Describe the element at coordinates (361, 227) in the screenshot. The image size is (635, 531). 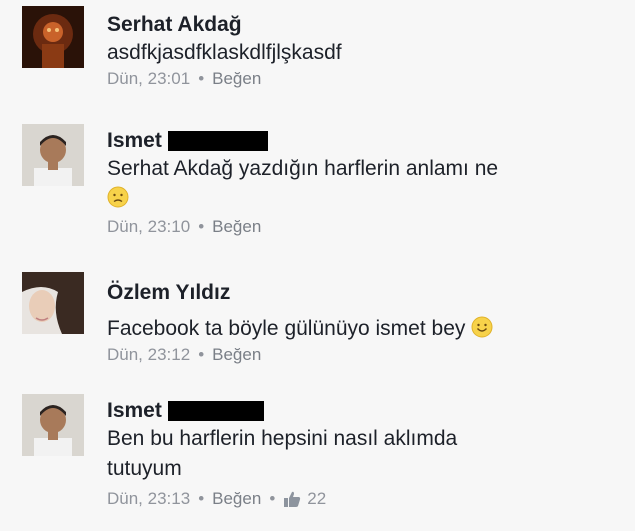
I see `comment-meta: Dün, 23:10 • Beğen` at that location.